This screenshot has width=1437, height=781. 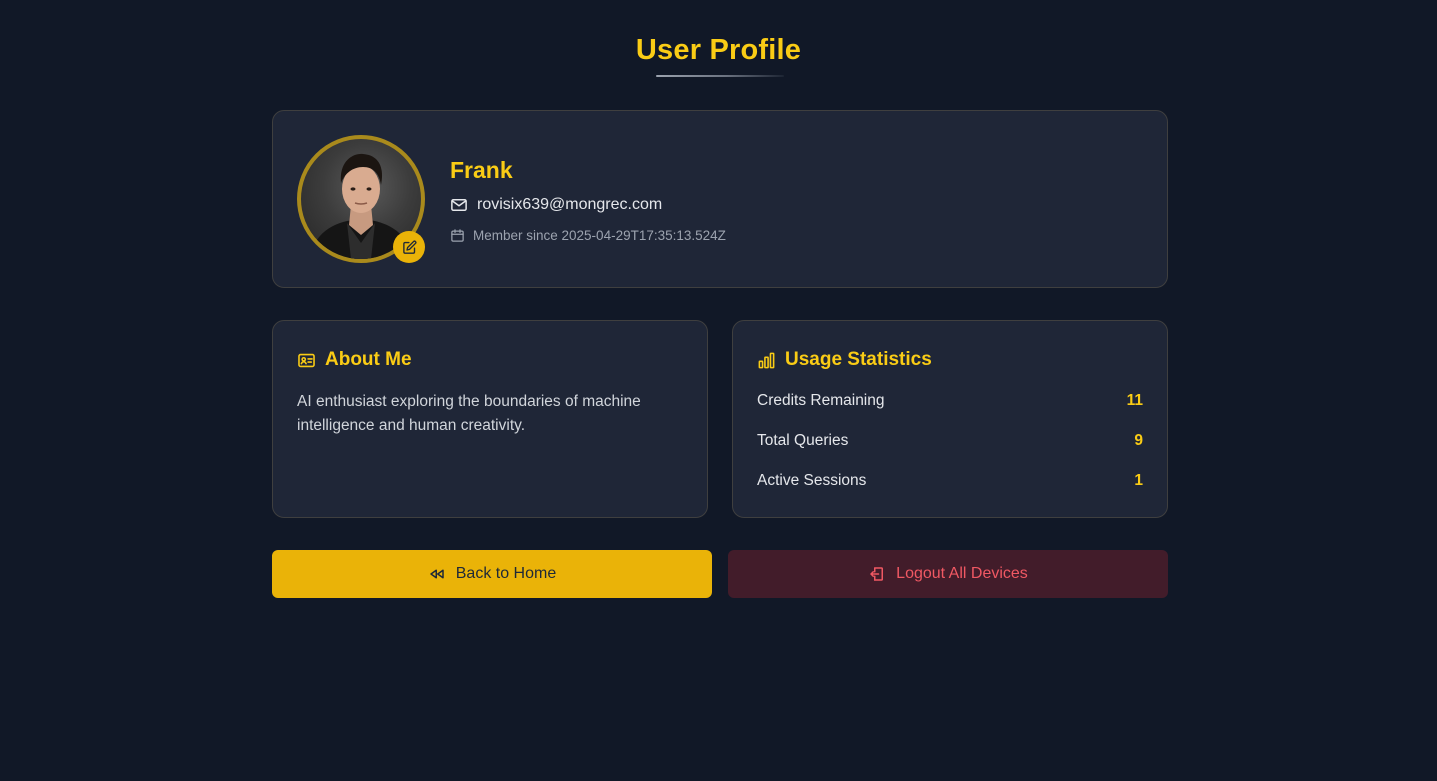 I want to click on logout-all-devices-label: Logout All Devices, so click(x=962, y=573).